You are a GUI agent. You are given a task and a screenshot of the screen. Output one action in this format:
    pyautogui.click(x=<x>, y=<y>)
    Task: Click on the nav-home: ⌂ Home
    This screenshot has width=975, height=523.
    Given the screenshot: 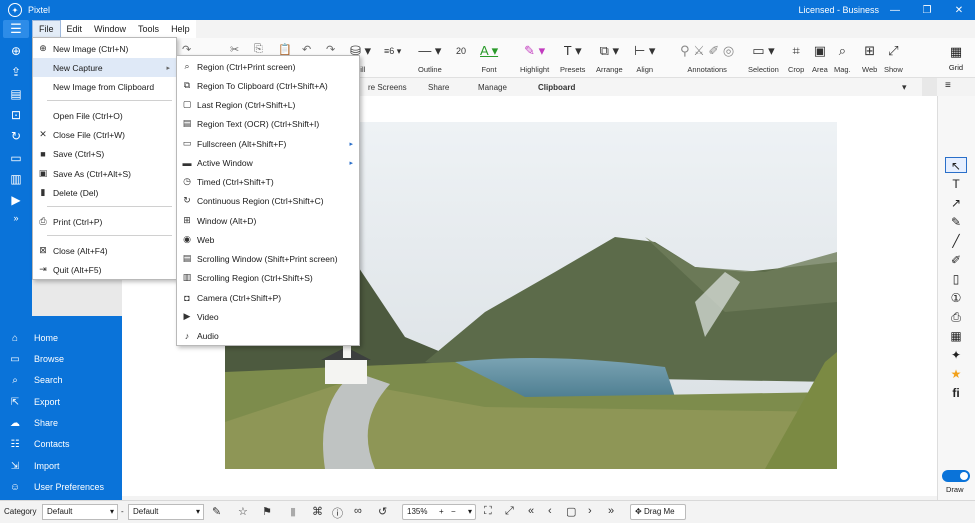 What is the action you would take?
    pyautogui.click(x=33, y=338)
    